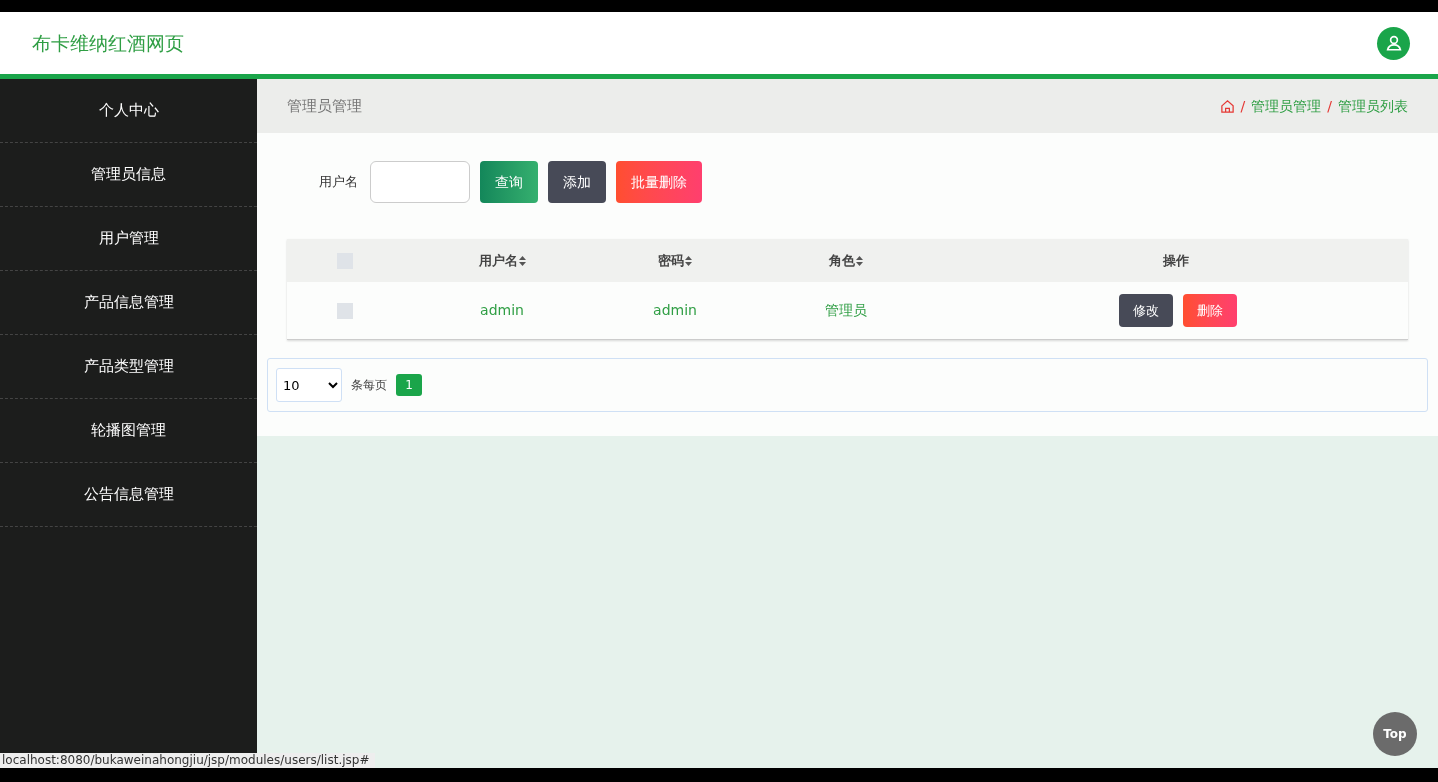 This screenshot has height=782, width=1438. I want to click on field-label: 用户名, so click(338, 182).